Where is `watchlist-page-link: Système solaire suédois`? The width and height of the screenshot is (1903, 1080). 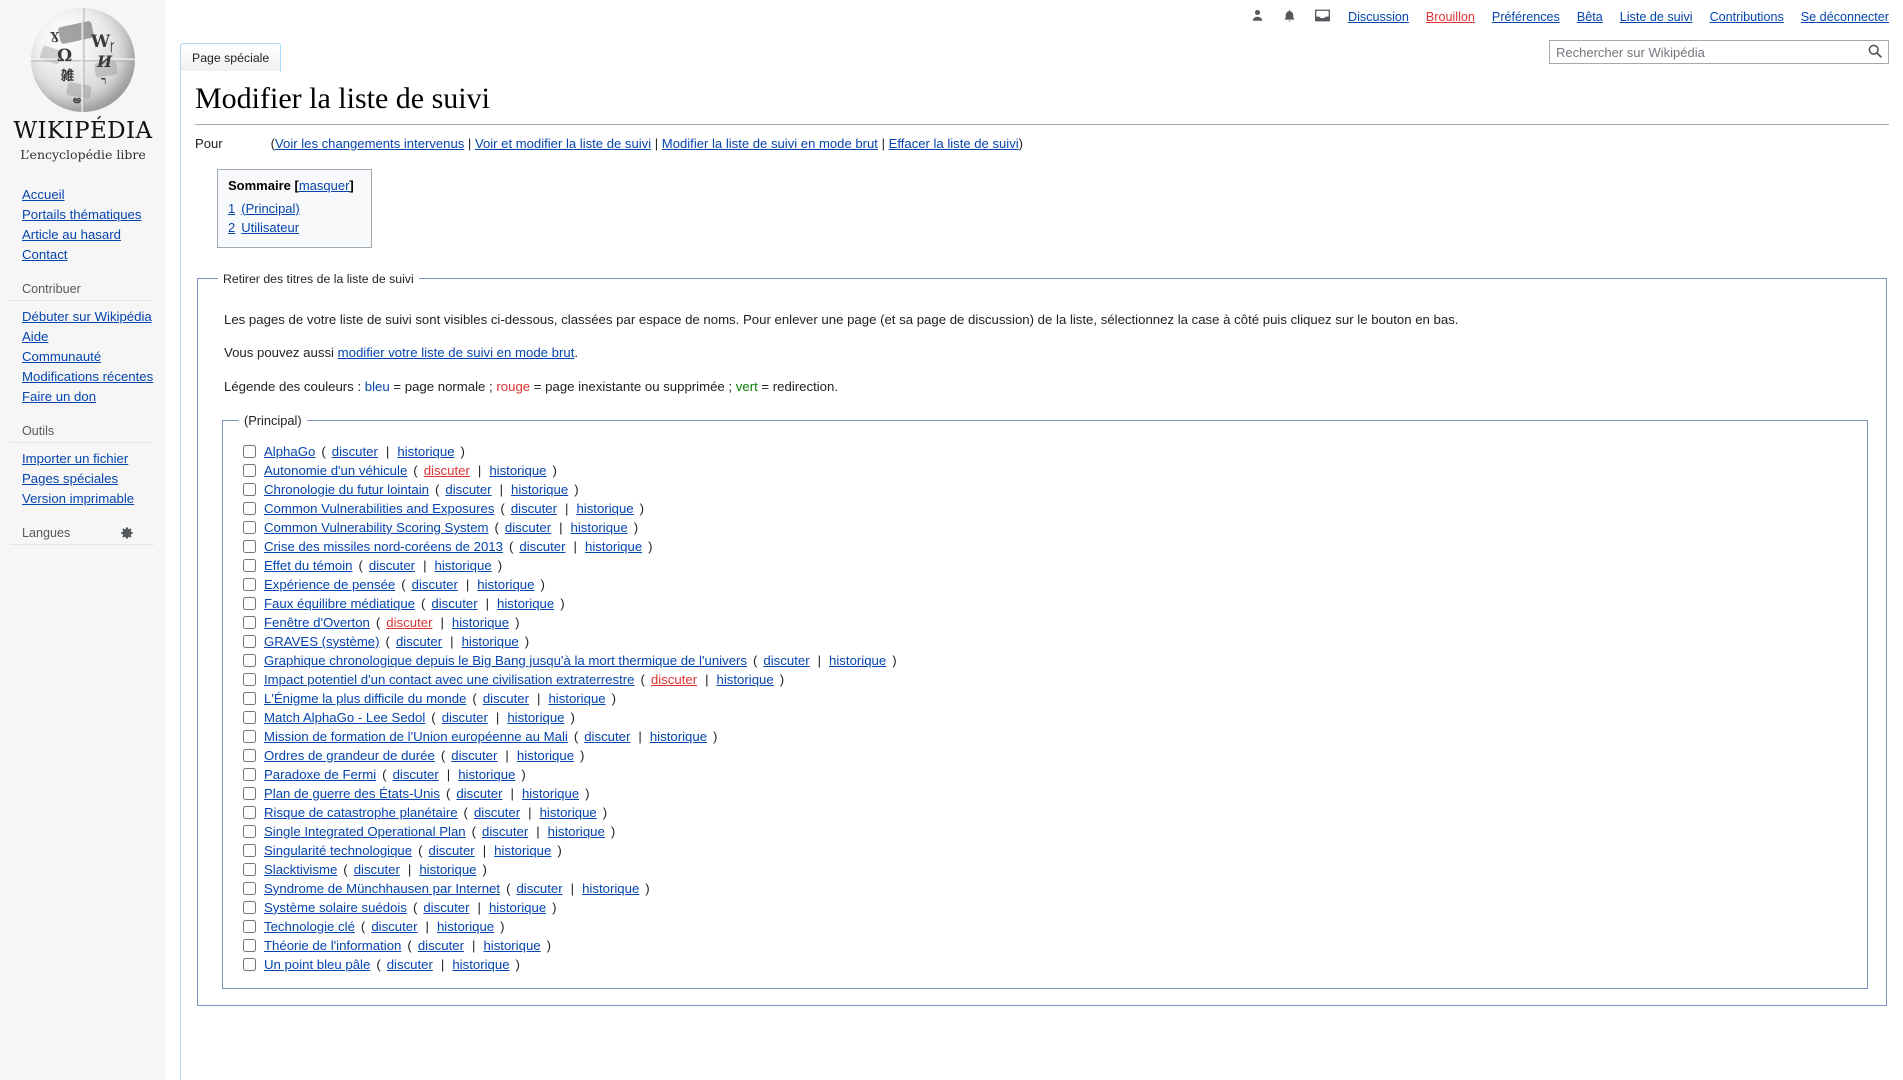 watchlist-page-link: Système solaire suédois is located at coordinates (335, 907).